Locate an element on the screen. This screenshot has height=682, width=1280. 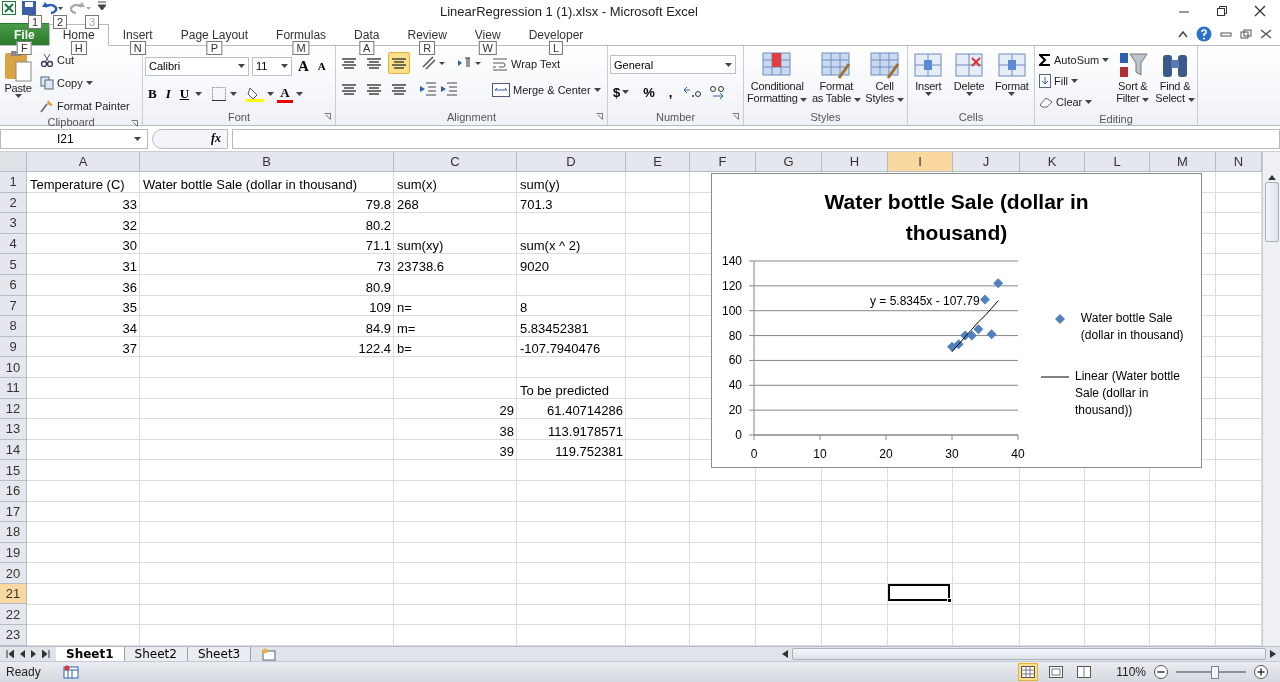
table-cell: 80.2 is located at coordinates (267, 223).